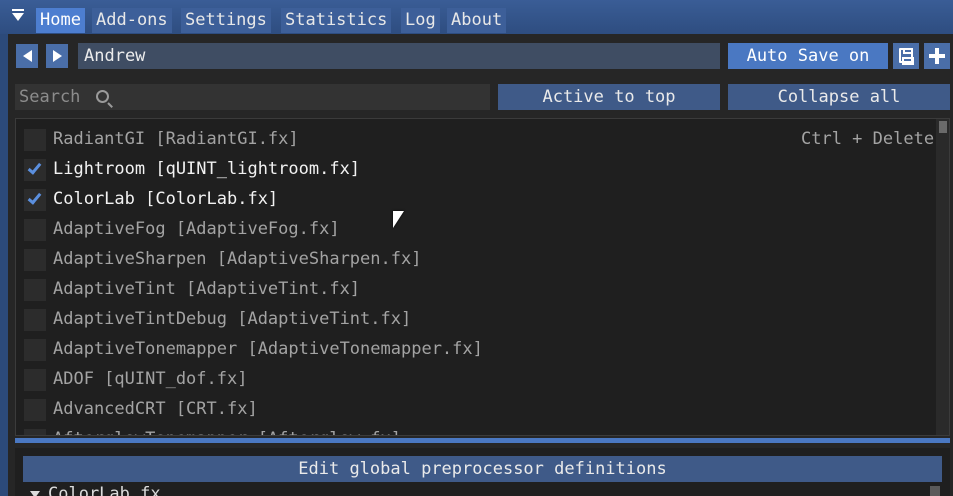  What do you see at coordinates (399, 56) in the screenshot?
I see `preset-name-field: Andrew` at bounding box center [399, 56].